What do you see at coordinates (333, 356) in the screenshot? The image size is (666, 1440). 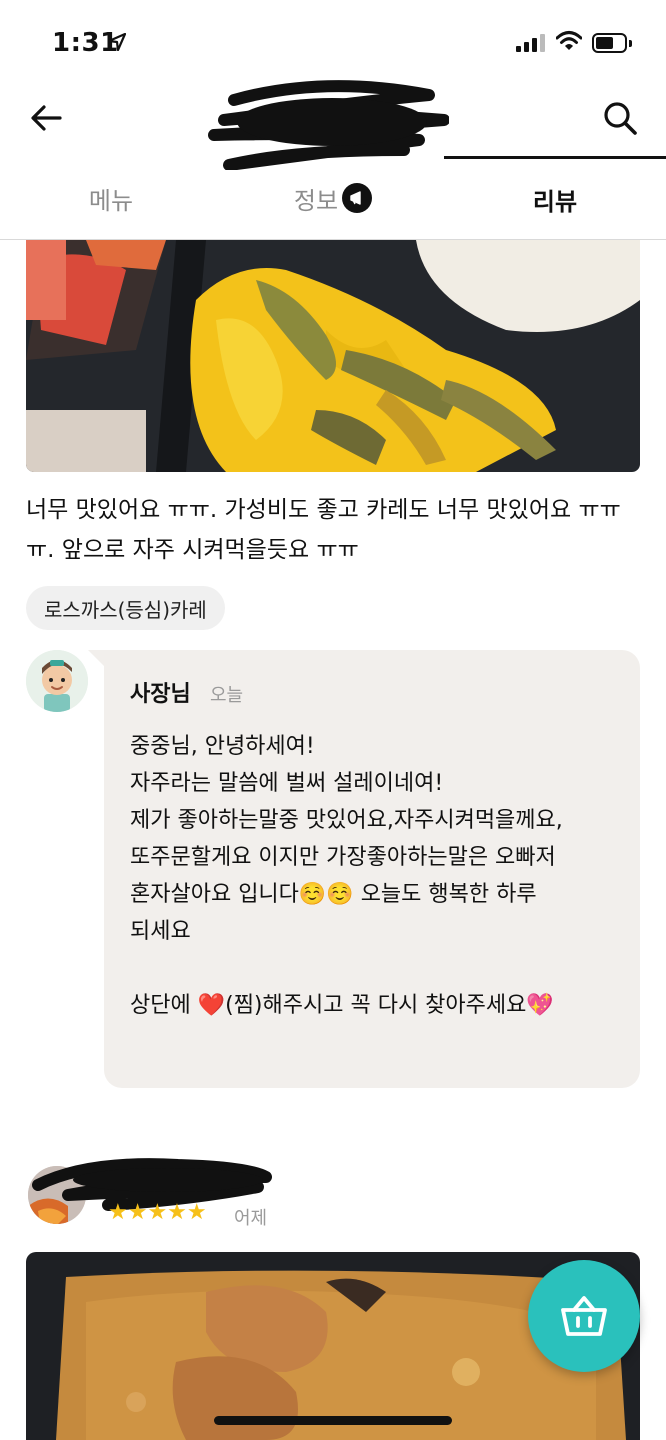 I see `review-photo` at bounding box center [333, 356].